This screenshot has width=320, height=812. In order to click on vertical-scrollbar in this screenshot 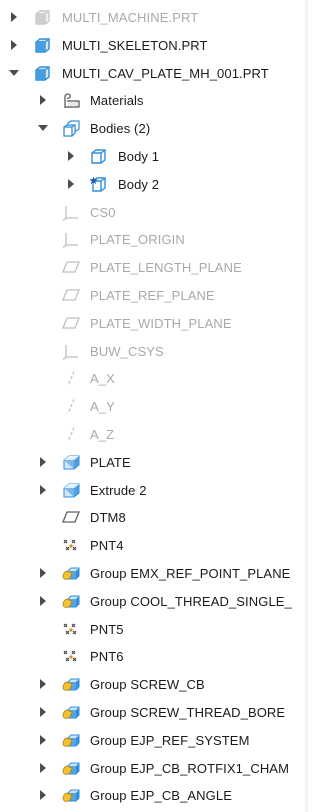, I will do `click(306, 406)`.